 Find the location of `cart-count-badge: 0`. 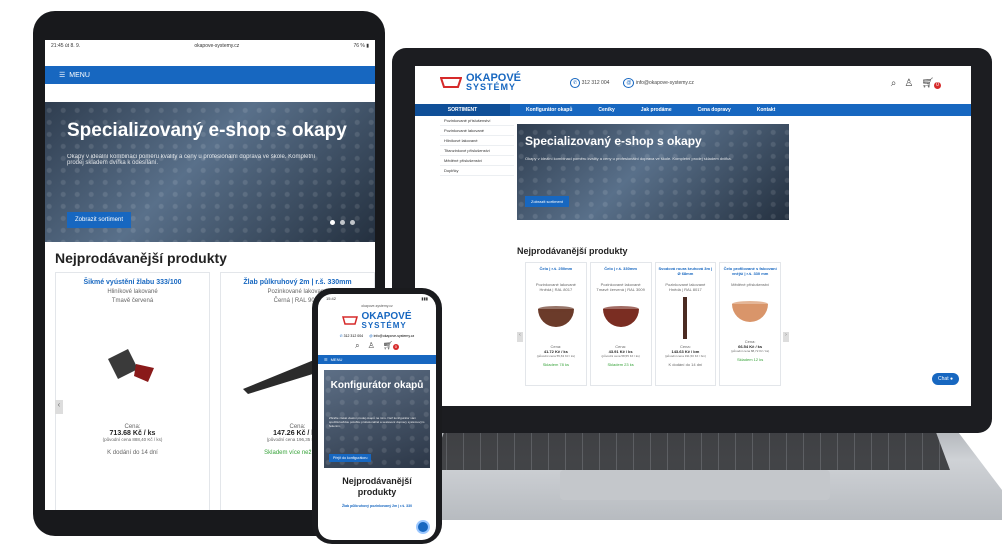

cart-count-badge: 0 is located at coordinates (937, 85).